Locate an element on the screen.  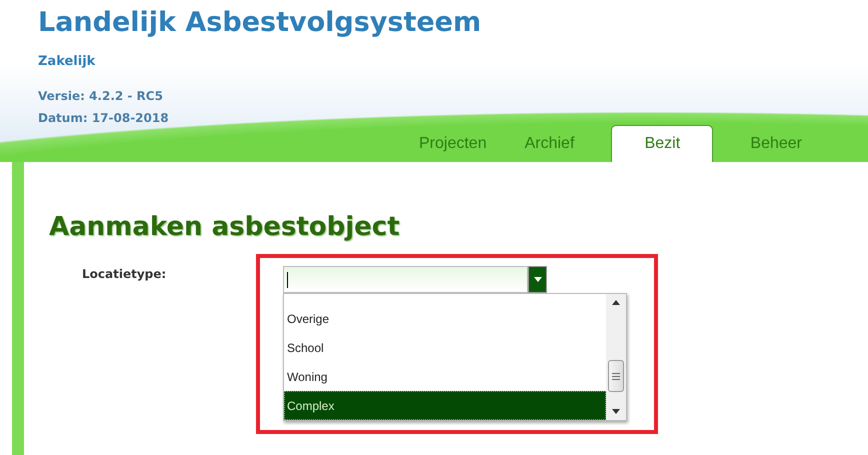
date-text: Datum: 17-08-2018 is located at coordinates (104, 118).